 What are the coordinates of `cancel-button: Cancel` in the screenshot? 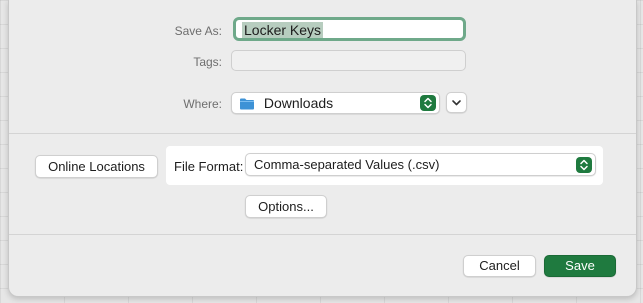 It's located at (499, 266).